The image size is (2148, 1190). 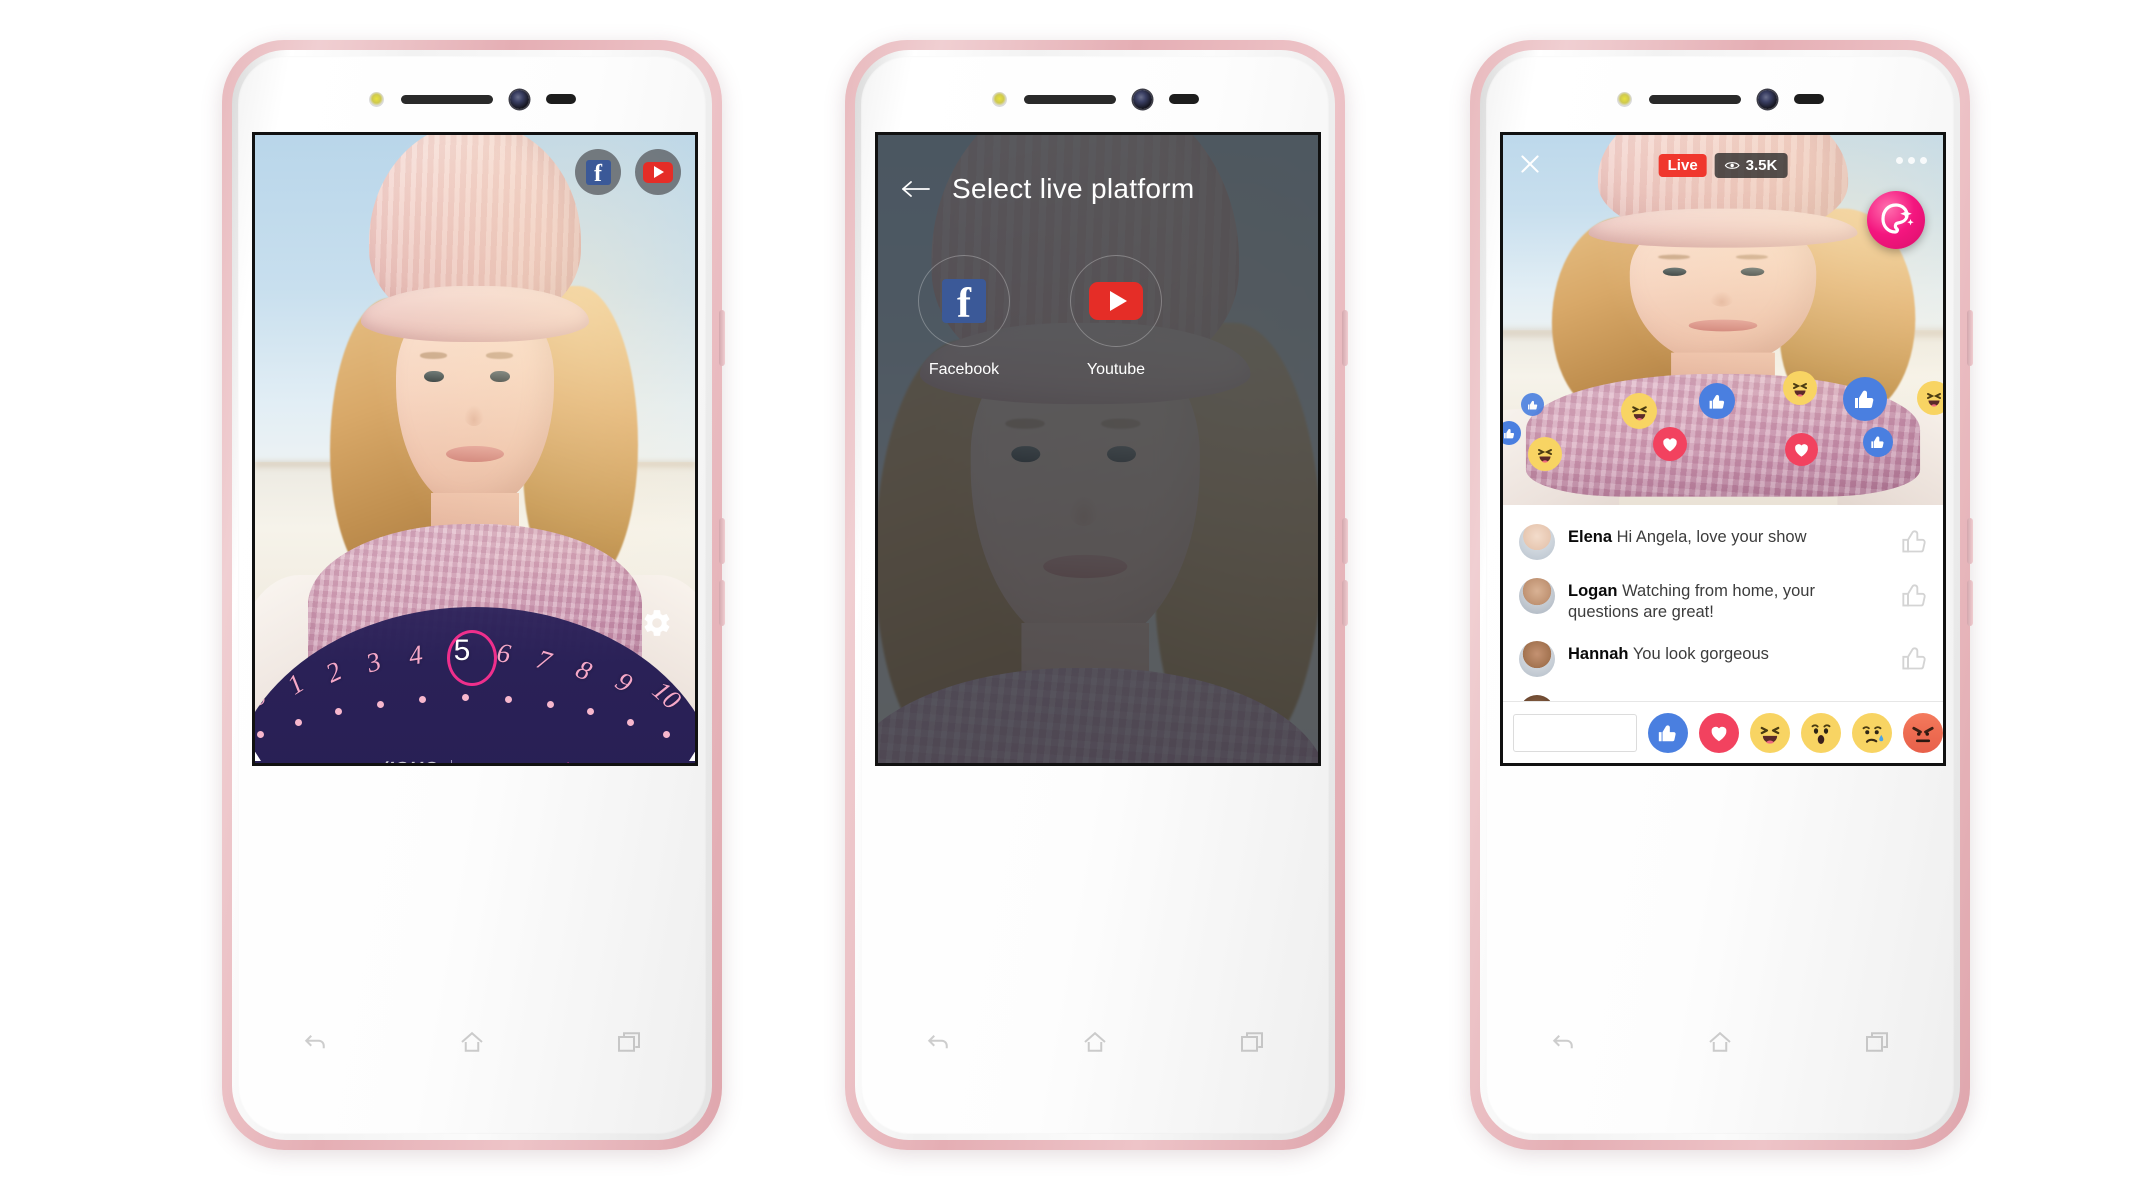 I want to click on beauty-level-label: Beauty Level, so click(x=518, y=762).